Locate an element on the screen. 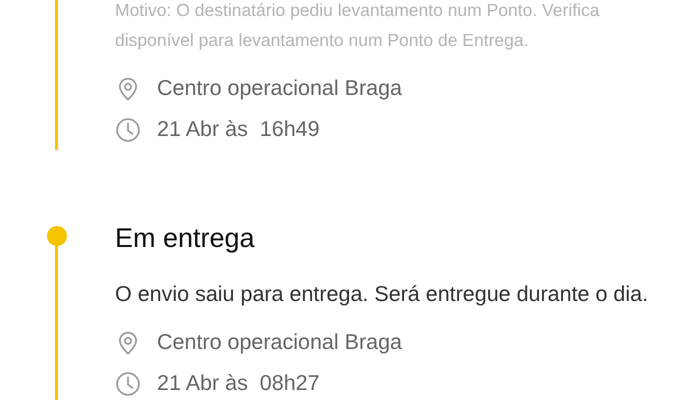 This screenshot has width=700, height=400. event-description: Motivo: O destinatário pediu levantamento num Ponto. Verifica is located at coordinates (357, 10).